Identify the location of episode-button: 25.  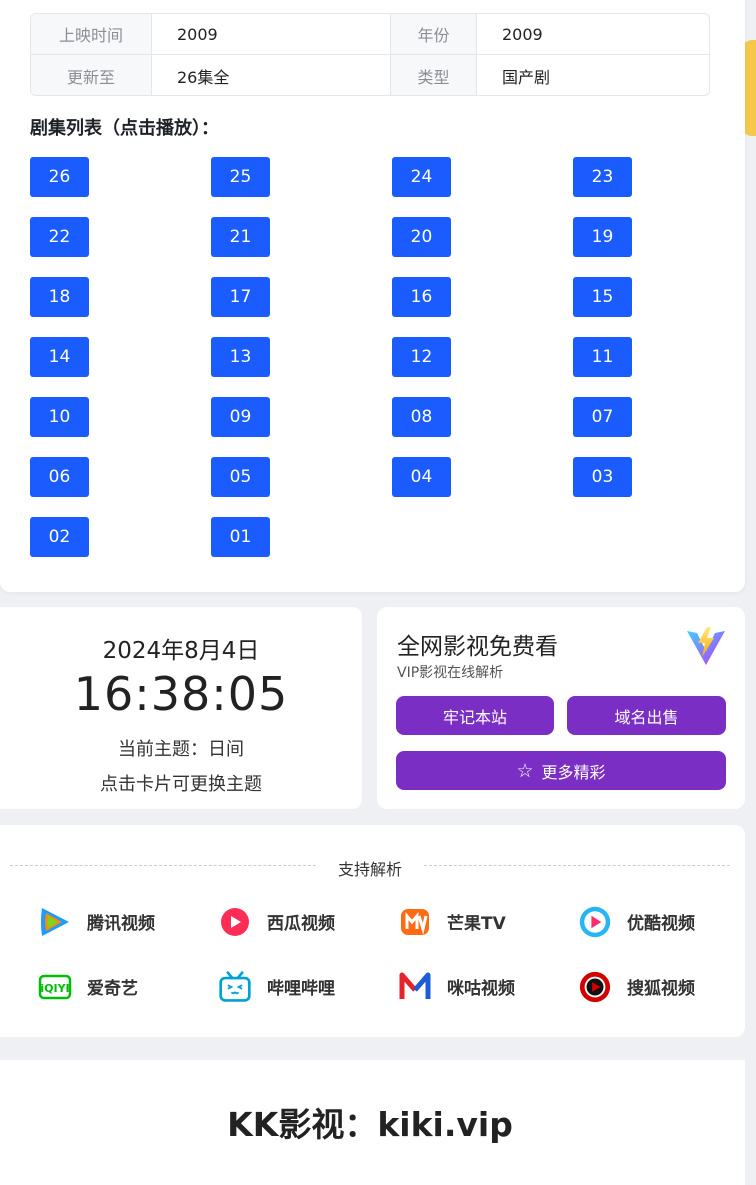
(240, 177).